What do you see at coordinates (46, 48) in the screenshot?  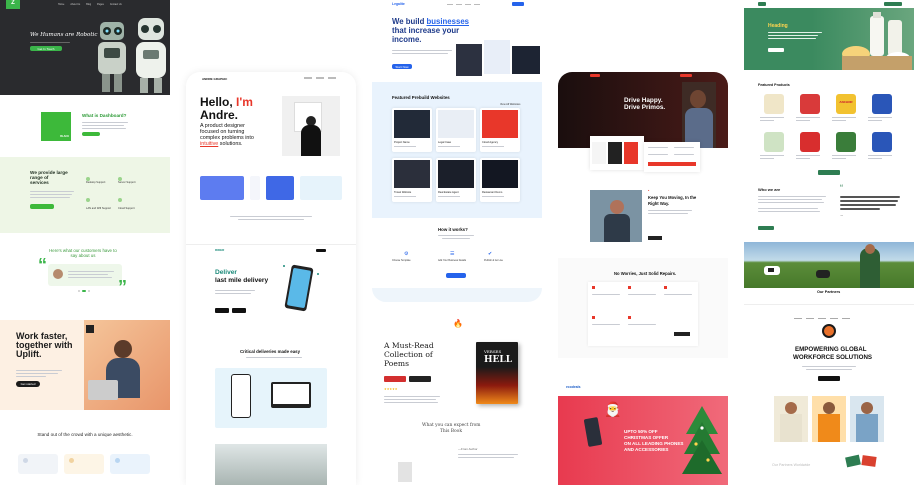 I see `get-in-touch-button: Get In Touch` at bounding box center [46, 48].